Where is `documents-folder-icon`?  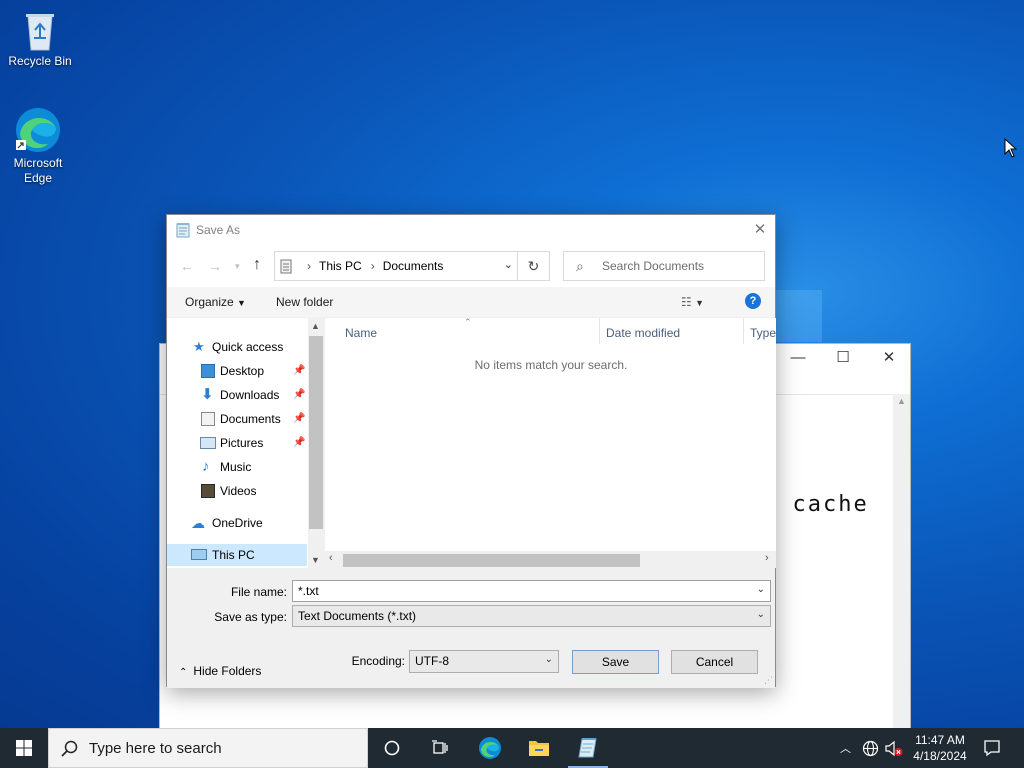
documents-folder-icon is located at coordinates (286, 266).